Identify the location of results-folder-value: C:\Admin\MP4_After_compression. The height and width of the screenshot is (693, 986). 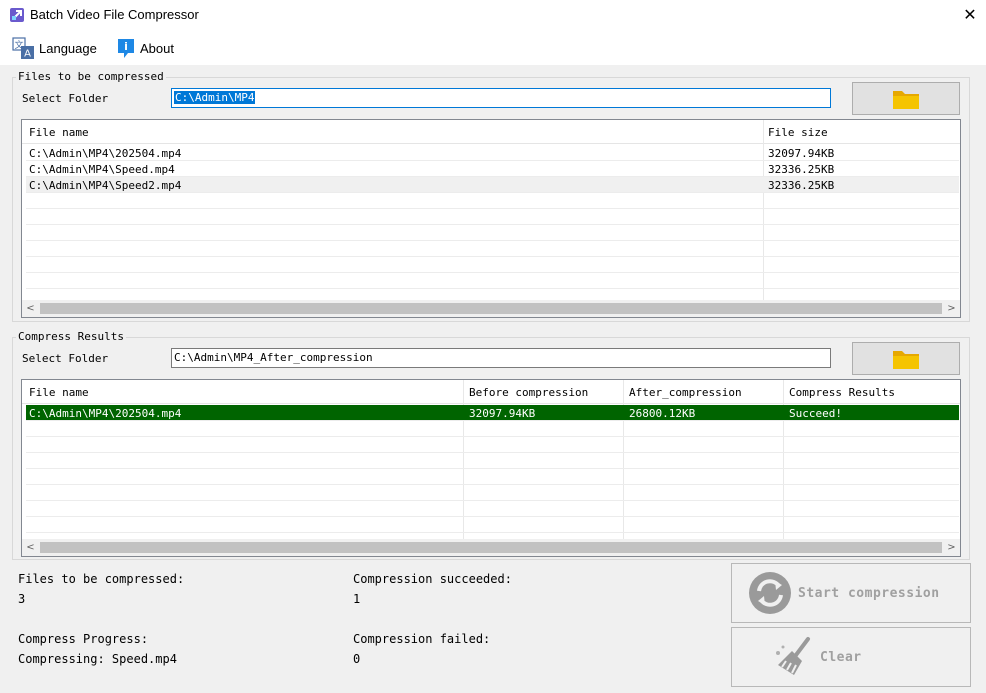
(273, 357).